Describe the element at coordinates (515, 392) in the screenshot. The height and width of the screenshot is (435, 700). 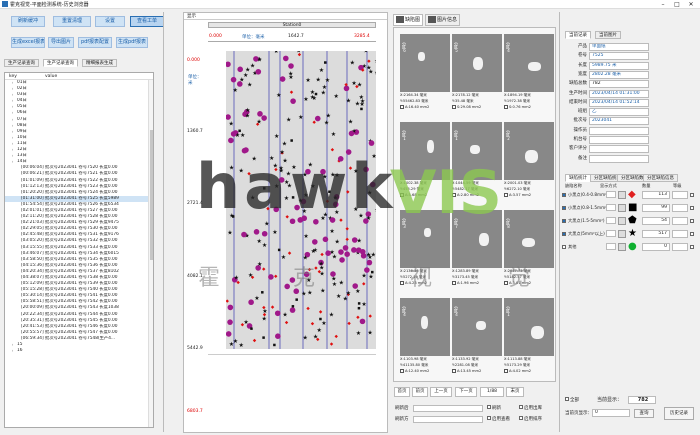
I see `pager-last: 末页` at that location.